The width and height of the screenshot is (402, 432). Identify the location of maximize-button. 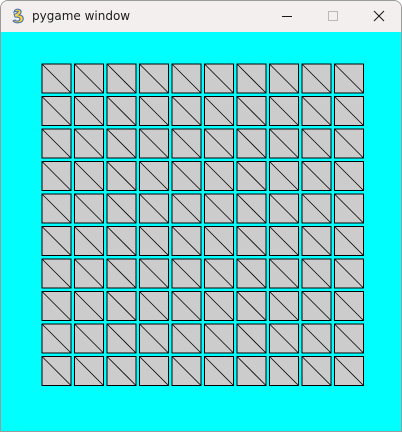
(333, 16).